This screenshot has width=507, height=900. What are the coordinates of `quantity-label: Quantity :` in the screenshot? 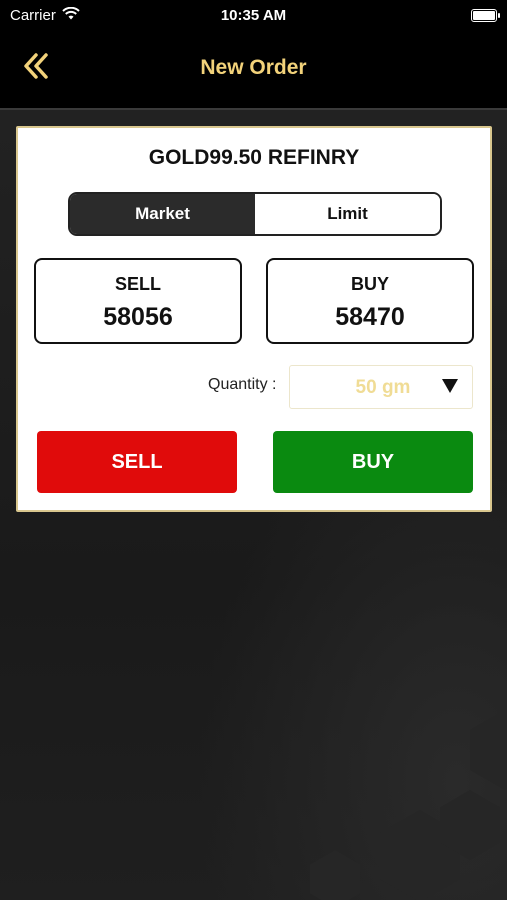 It's located at (242, 384).